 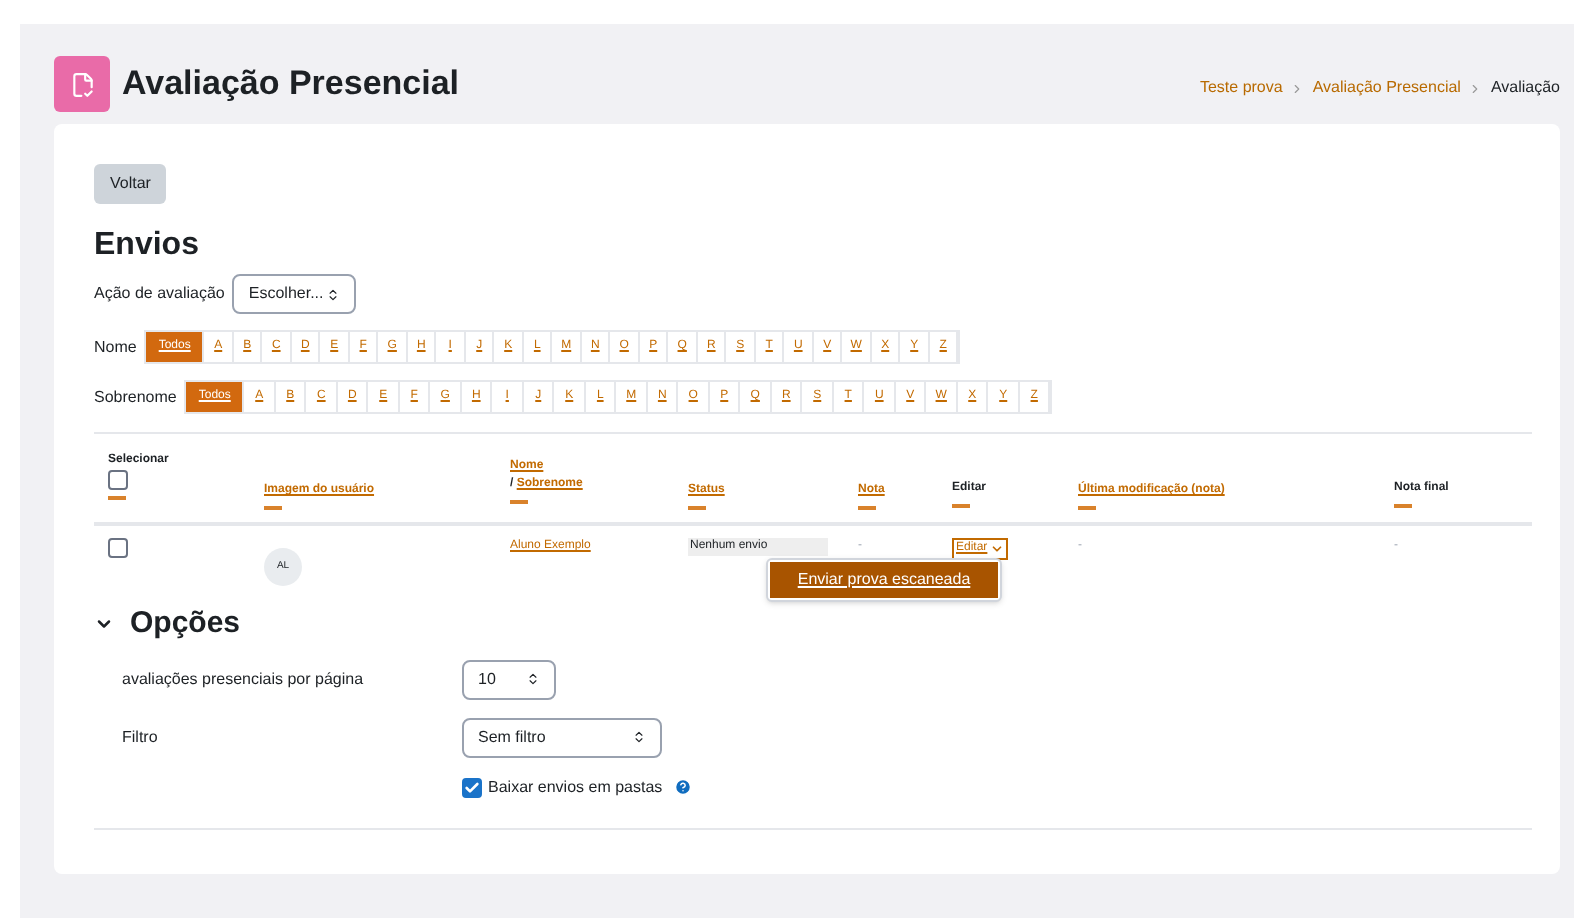 What do you see at coordinates (244, 679) in the screenshot?
I see `field-label: avaliações presenciais por página` at bounding box center [244, 679].